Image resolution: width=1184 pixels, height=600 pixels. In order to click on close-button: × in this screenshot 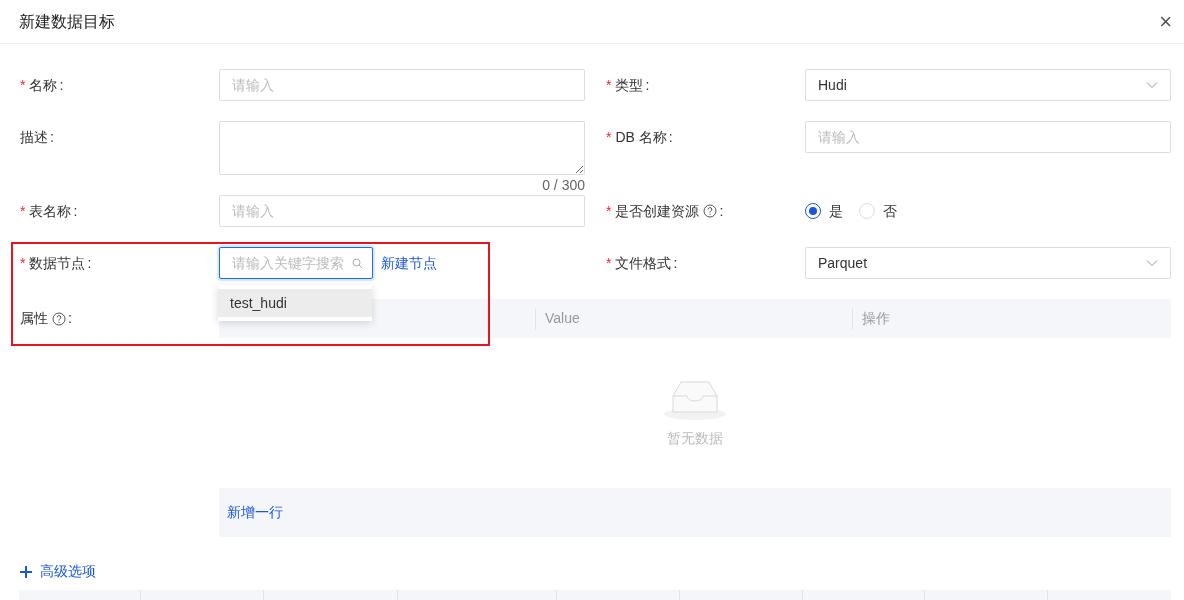, I will do `click(1165, 21)`.